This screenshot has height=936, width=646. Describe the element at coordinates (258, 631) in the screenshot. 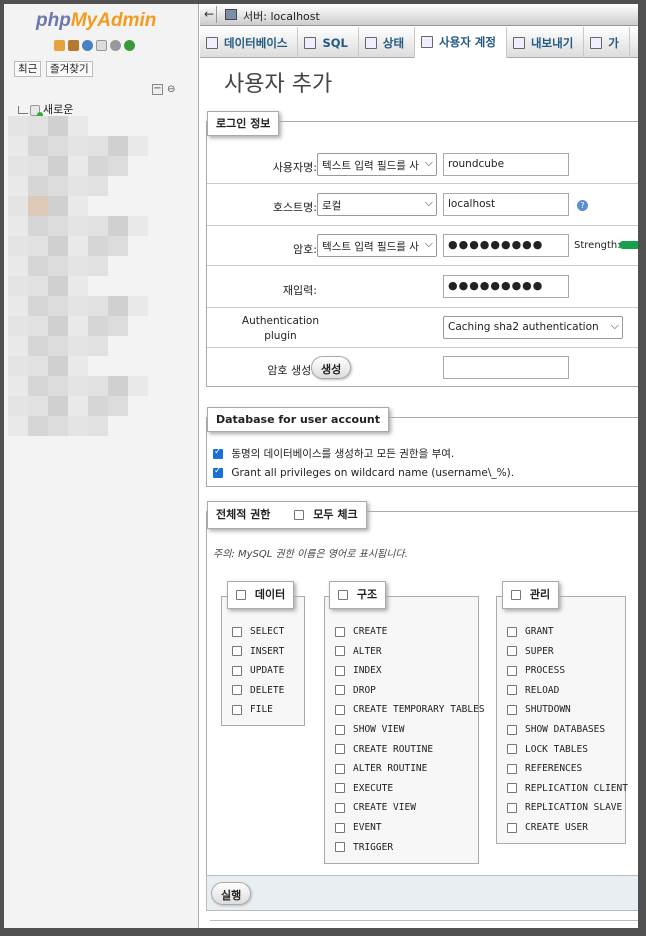

I see `privilege-option: SELECT` at that location.